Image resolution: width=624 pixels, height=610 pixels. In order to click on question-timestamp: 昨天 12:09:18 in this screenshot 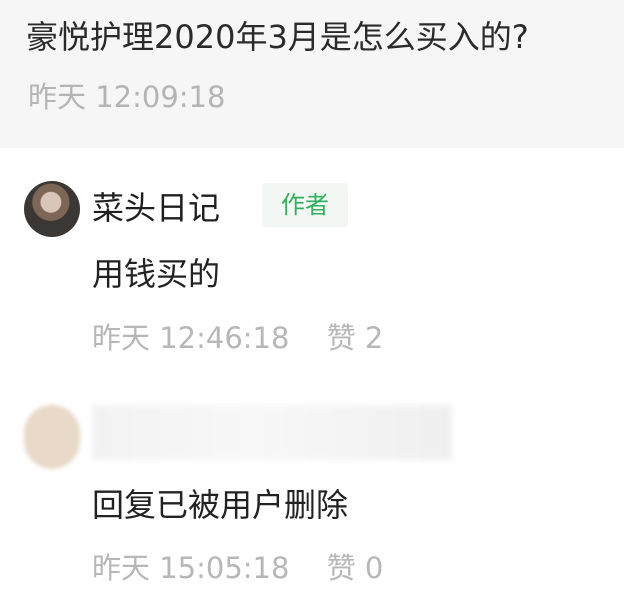, I will do `click(127, 97)`.